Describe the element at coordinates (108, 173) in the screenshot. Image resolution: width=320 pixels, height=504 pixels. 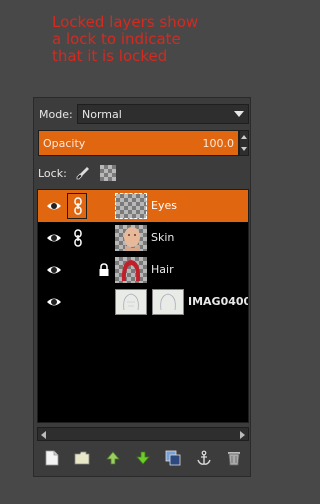
I see `alpha-checker-icon` at that location.